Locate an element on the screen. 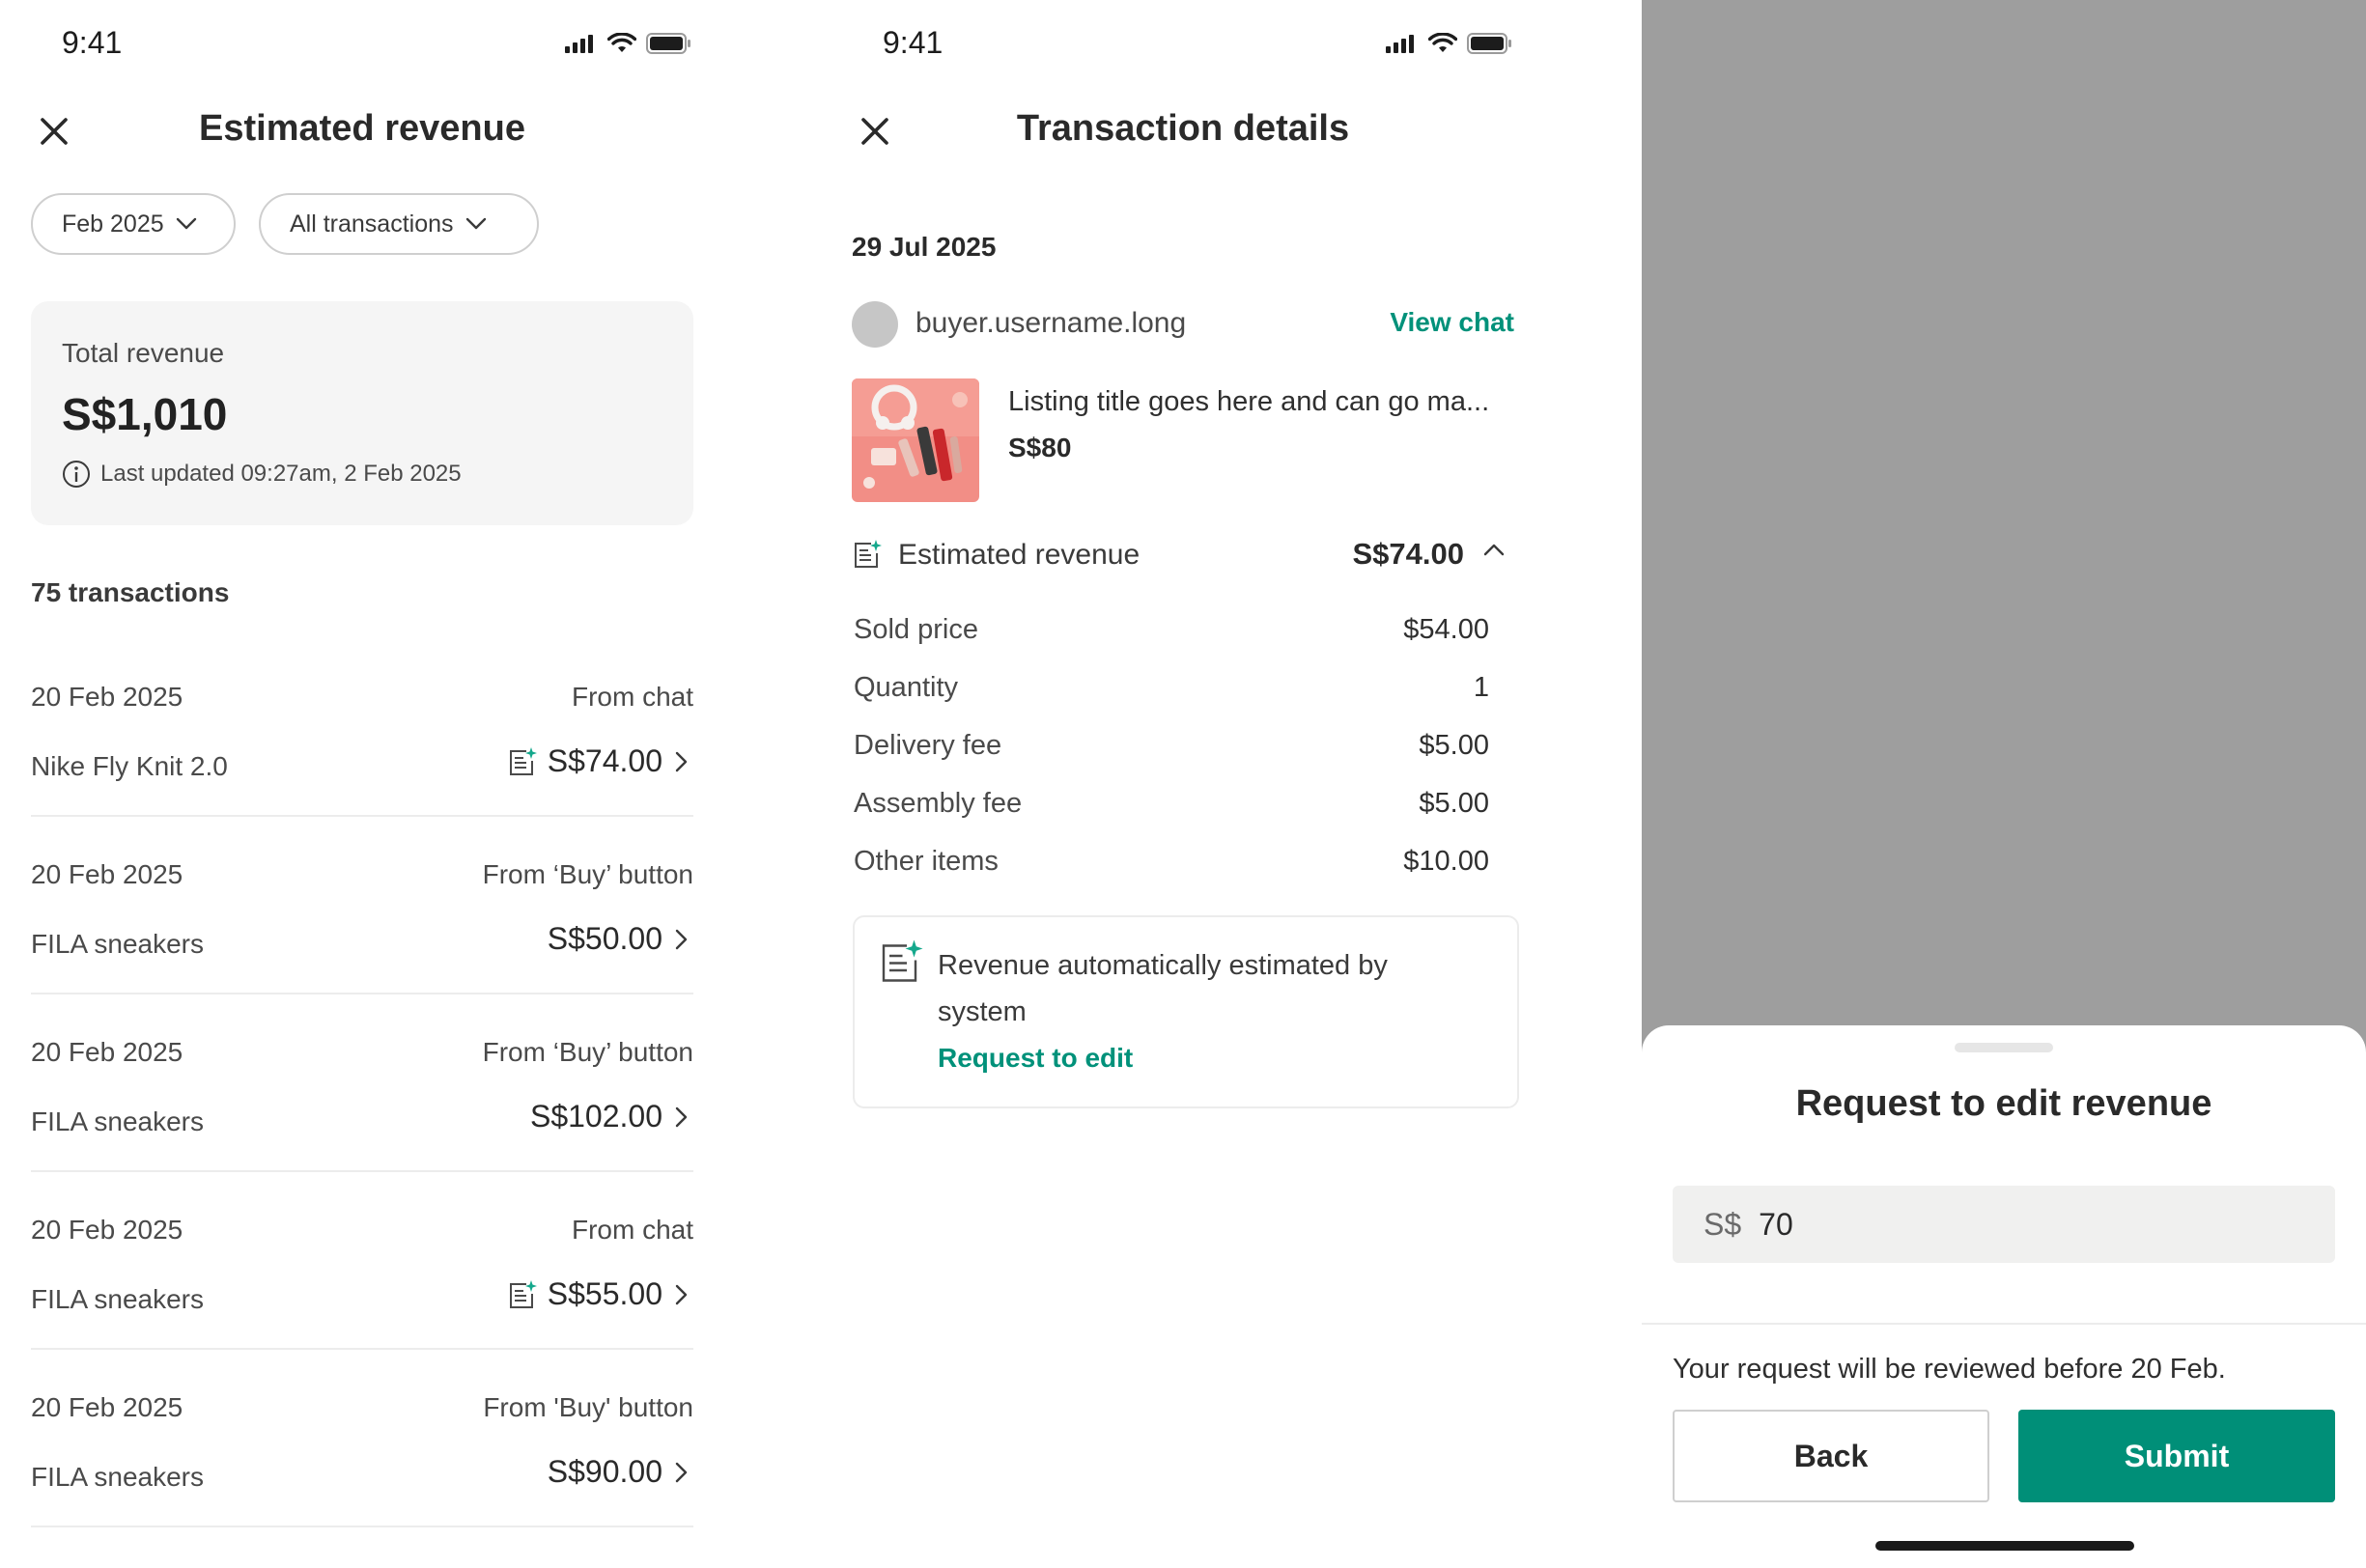 Image resolution: width=2366 pixels, height=1568 pixels. listing-thumbnail is located at coordinates (915, 440).